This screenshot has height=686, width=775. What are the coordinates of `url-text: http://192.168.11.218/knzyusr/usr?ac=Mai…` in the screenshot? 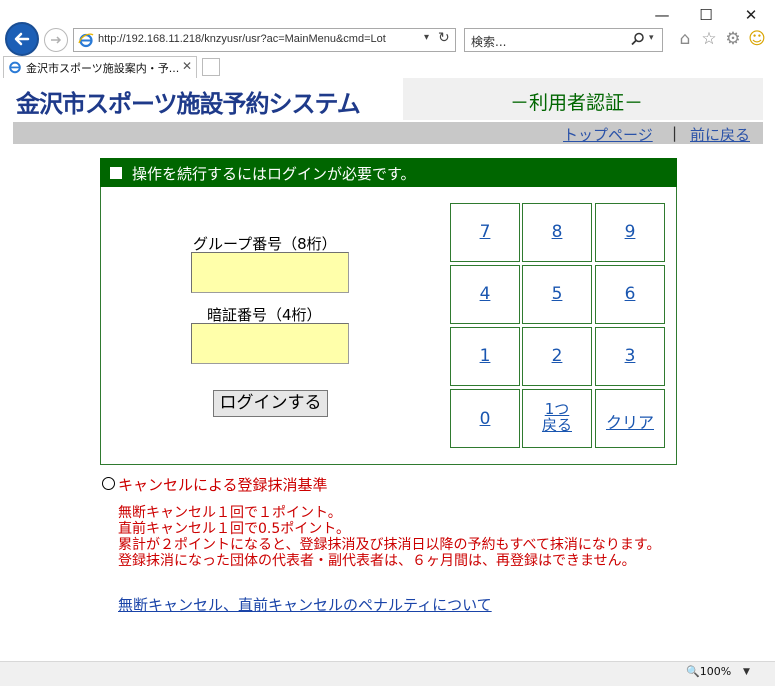 It's located at (242, 39).